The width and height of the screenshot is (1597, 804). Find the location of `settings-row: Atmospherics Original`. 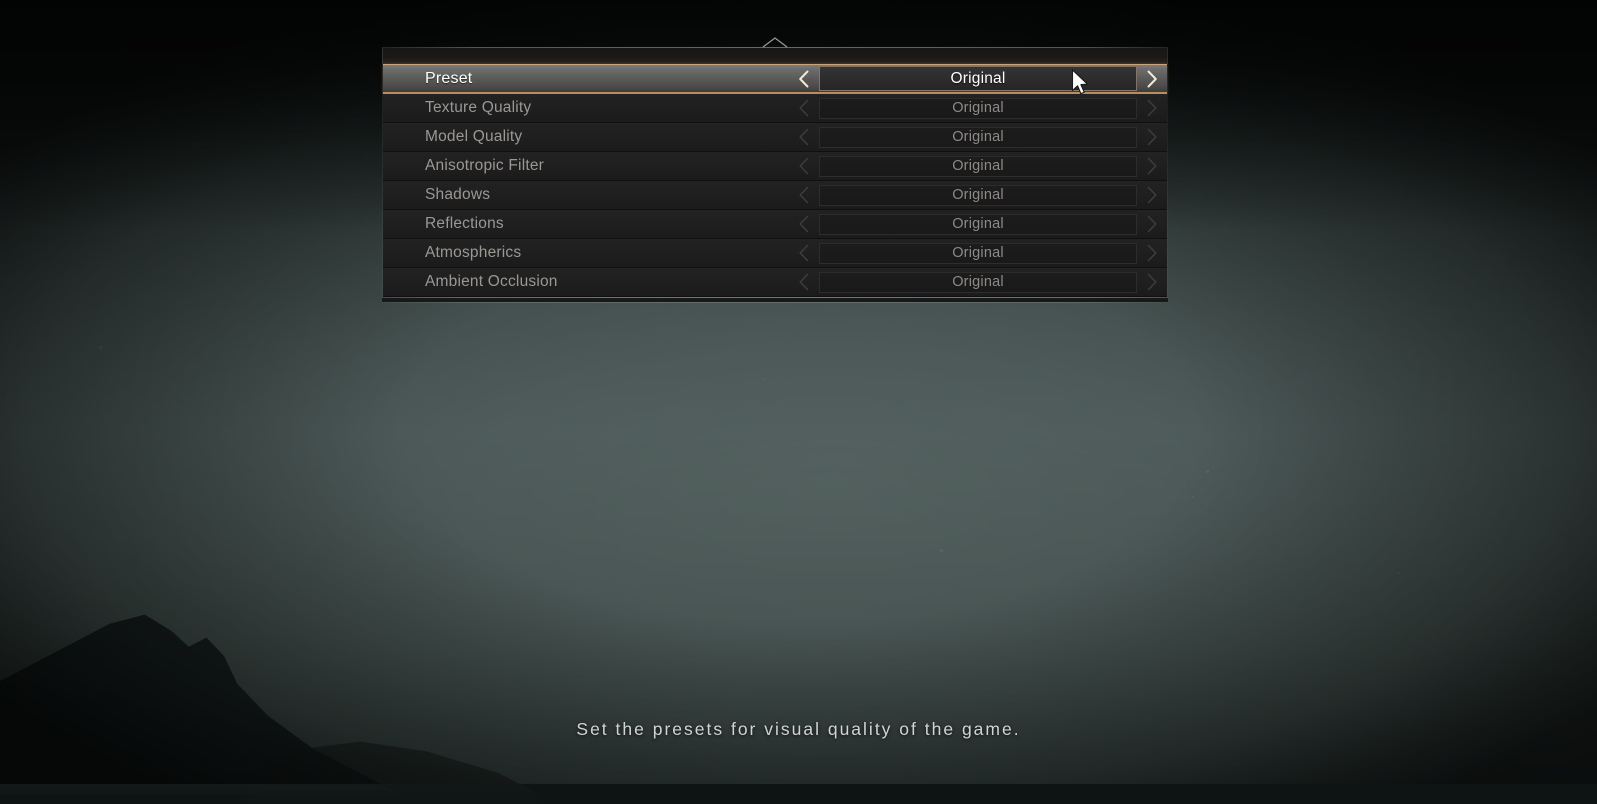

settings-row: Atmospherics Original is located at coordinates (775, 253).